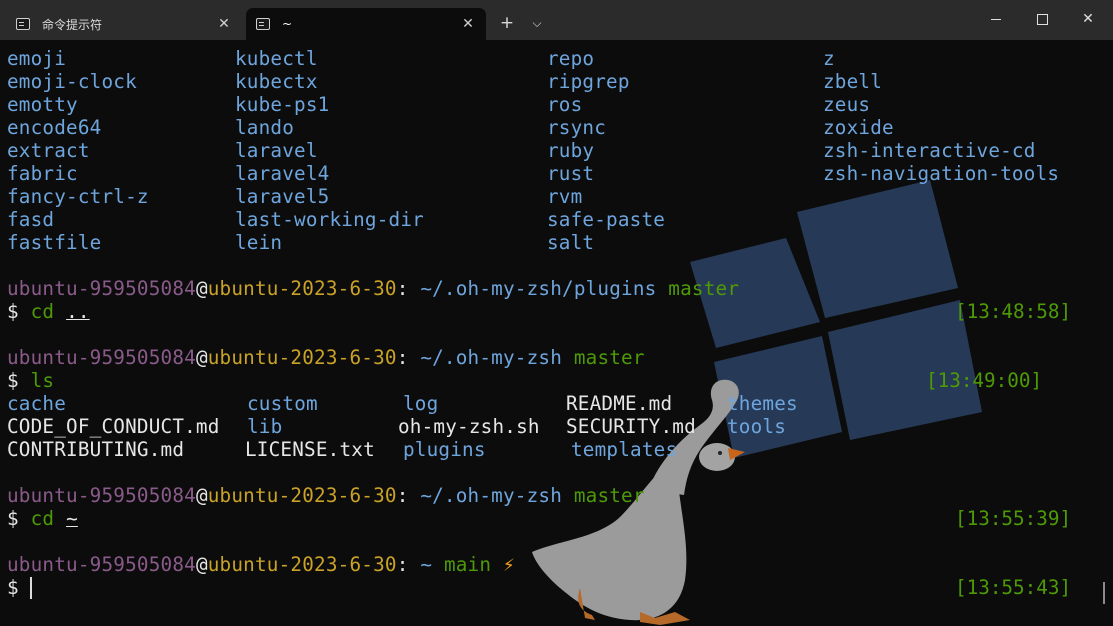 This screenshot has height=626, width=1113. I want to click on plugin-name: fasd, so click(31, 219).